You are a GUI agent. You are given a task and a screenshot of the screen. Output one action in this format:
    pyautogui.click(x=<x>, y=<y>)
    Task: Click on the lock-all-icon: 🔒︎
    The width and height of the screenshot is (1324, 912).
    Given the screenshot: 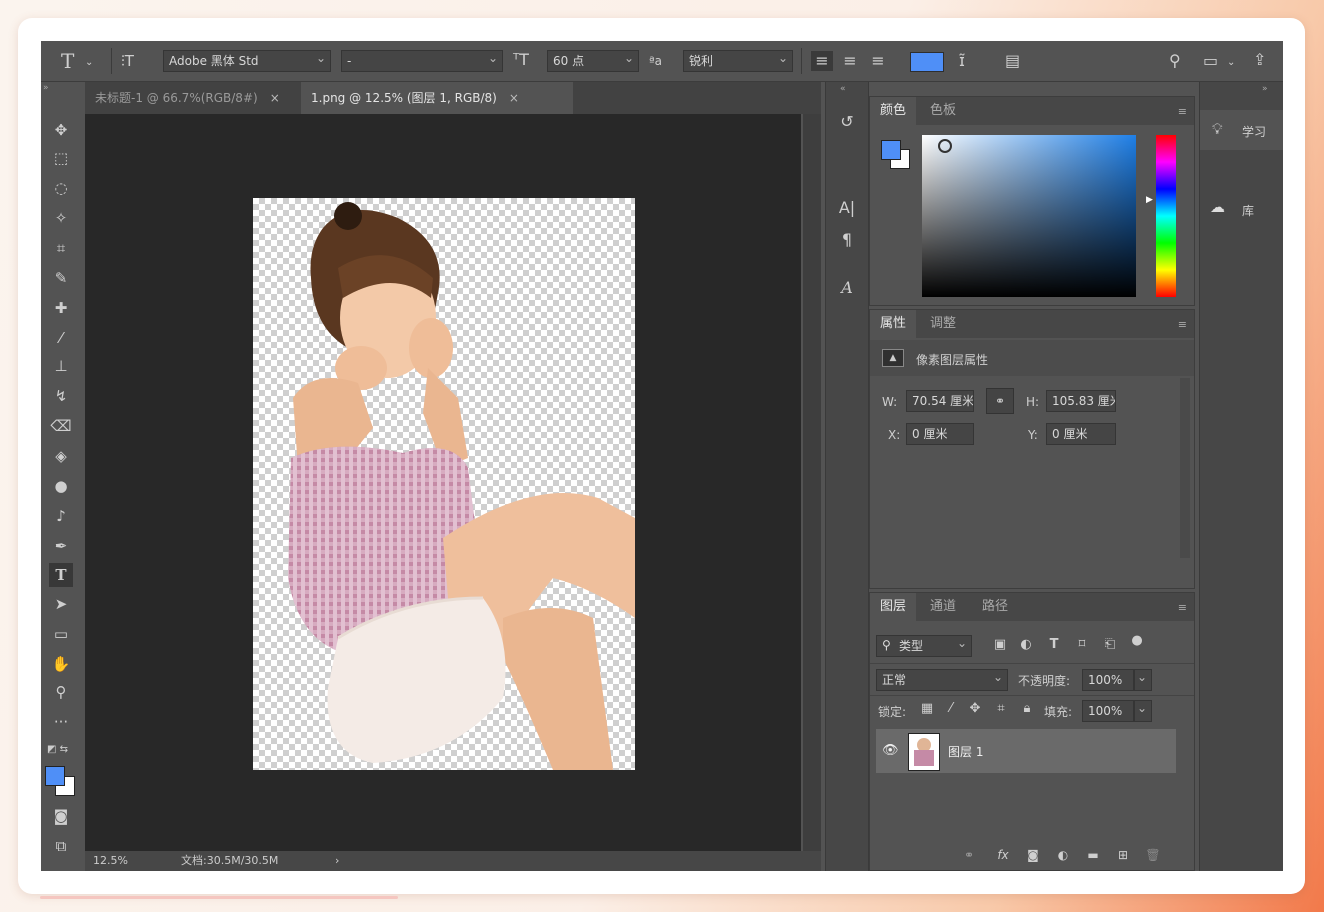 What is the action you would take?
    pyautogui.click(x=1027, y=709)
    